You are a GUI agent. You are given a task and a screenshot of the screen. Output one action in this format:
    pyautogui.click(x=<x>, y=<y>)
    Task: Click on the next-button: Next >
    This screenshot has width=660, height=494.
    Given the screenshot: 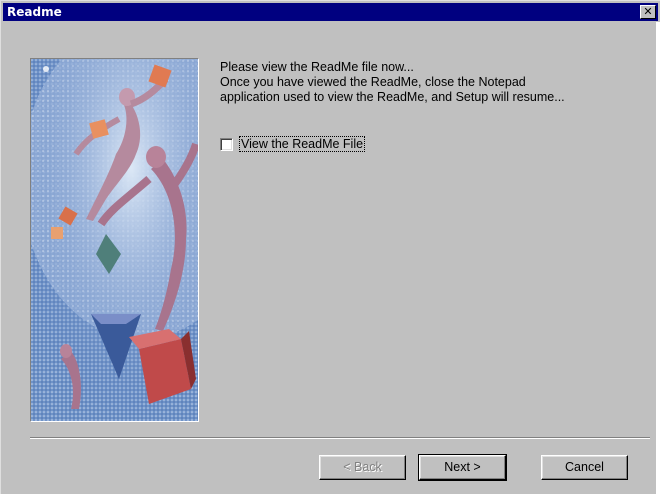 What is the action you would take?
    pyautogui.click(x=462, y=467)
    